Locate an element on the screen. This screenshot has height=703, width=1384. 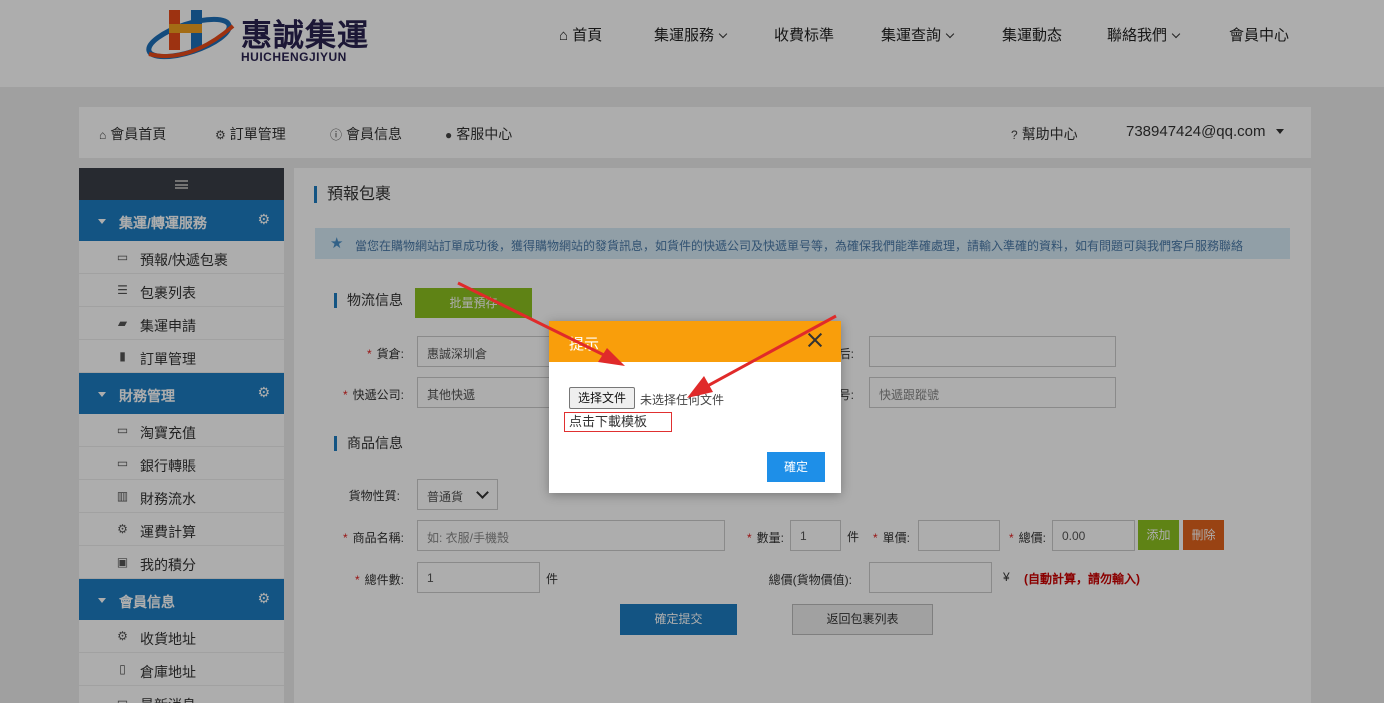
annotation-arrows is located at coordinates (647, 339).